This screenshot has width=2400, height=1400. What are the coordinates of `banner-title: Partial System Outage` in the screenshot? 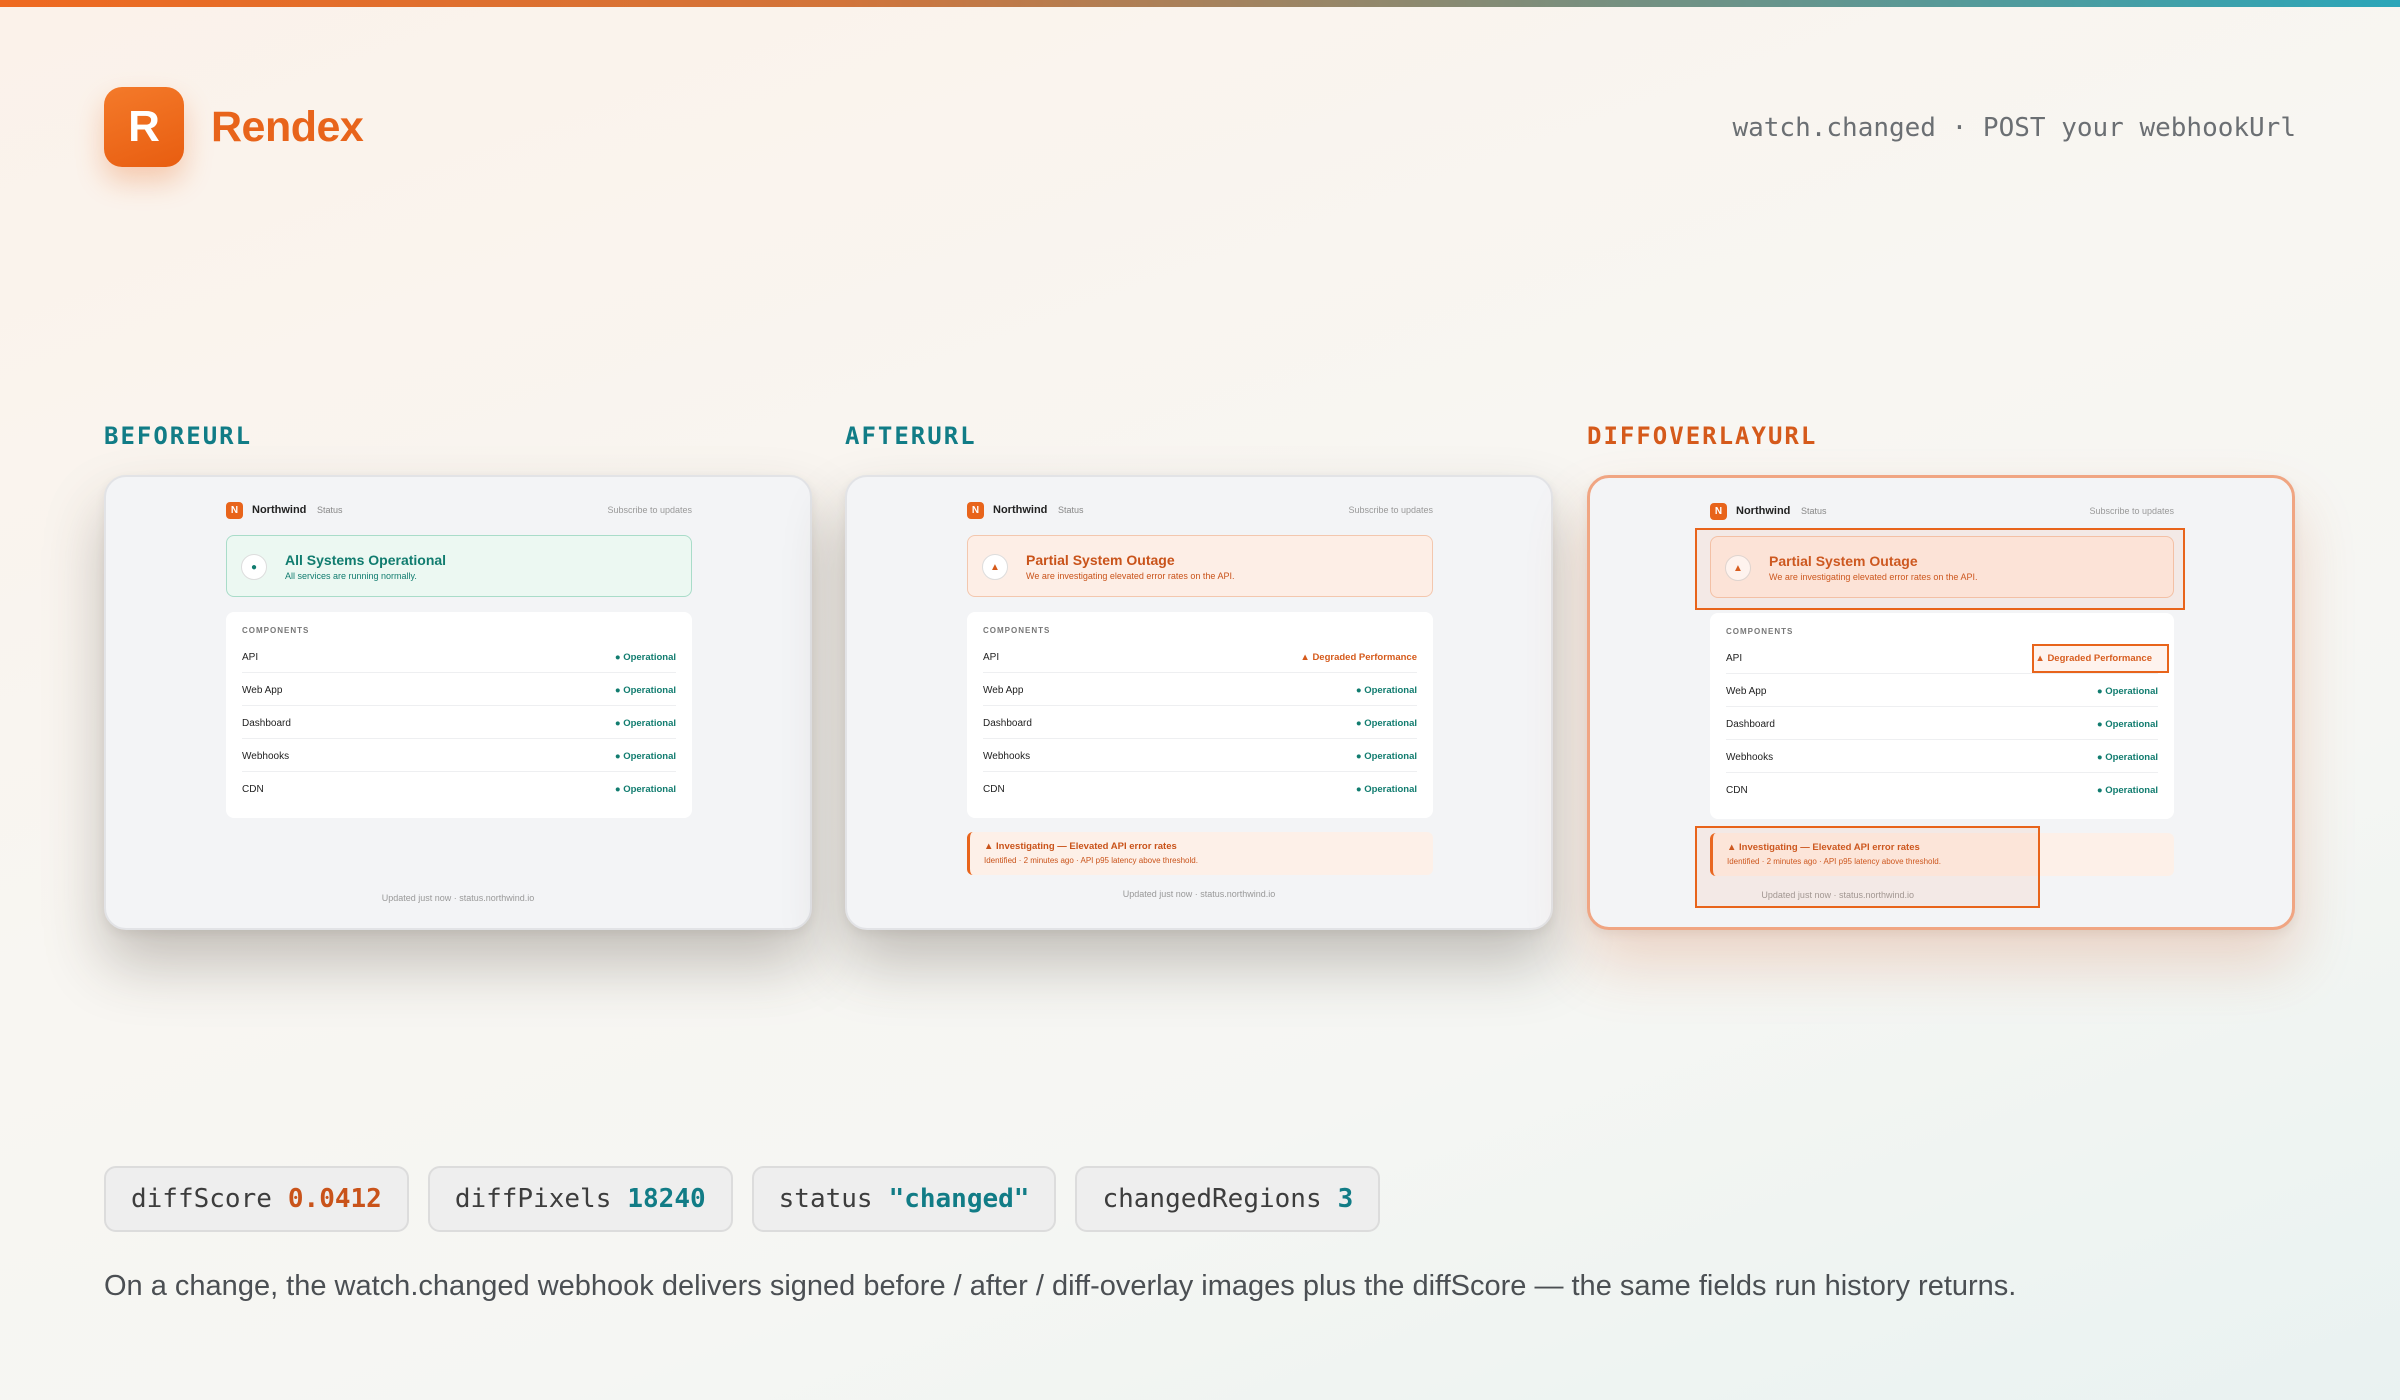 It's located at (1100, 560).